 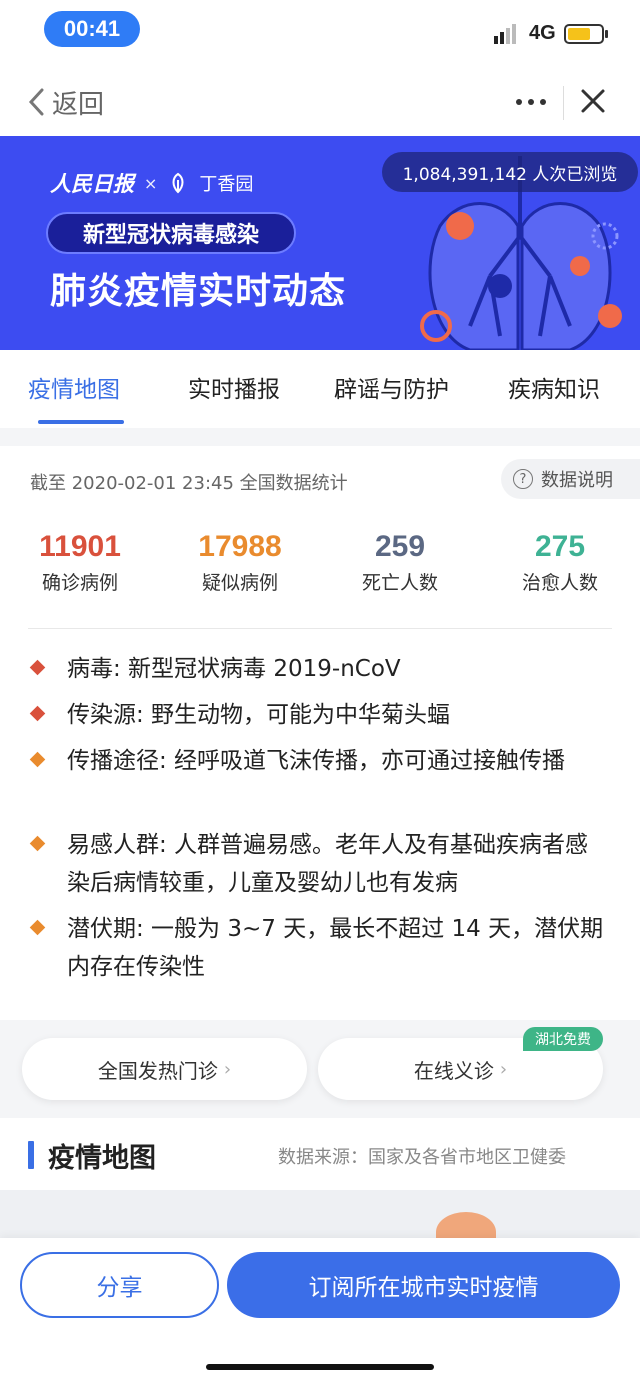 What do you see at coordinates (81, 422) in the screenshot?
I see `active-tab-indicator` at bounding box center [81, 422].